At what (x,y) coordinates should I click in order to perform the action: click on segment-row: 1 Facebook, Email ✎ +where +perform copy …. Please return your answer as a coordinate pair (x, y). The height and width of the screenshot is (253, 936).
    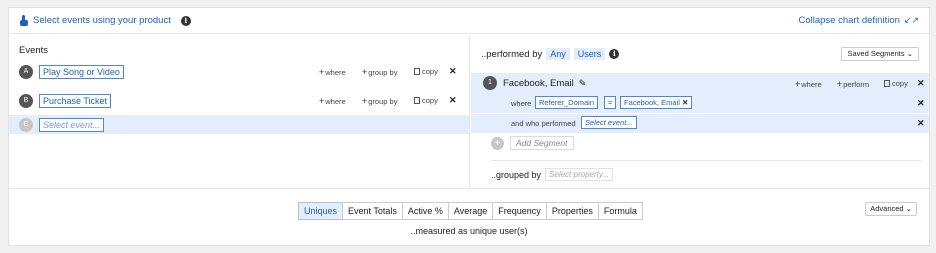
    Looking at the image, I should click on (700, 83).